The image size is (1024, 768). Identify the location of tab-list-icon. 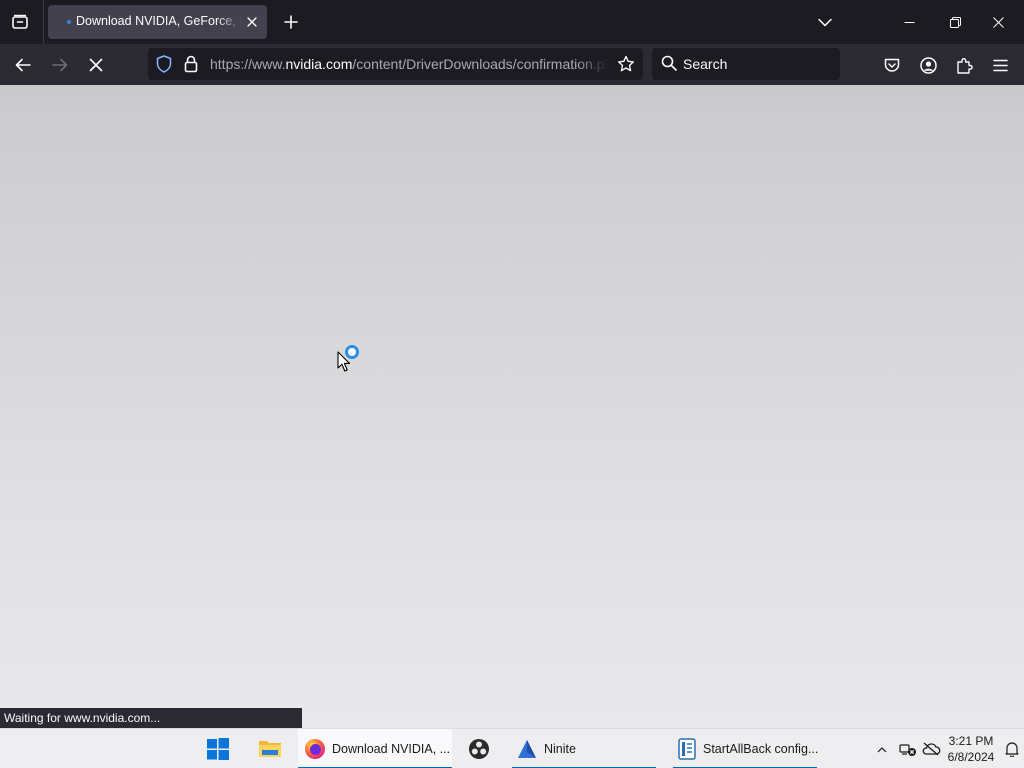
(20, 21).